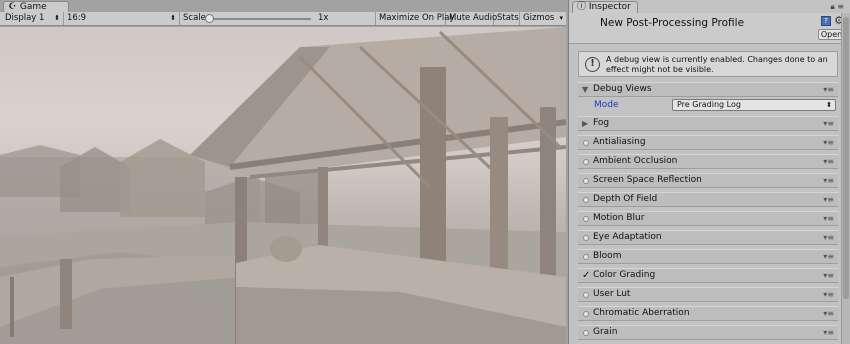 The image size is (850, 344). I want to click on gizmos-dropdown-arrow-icon: ▾, so click(561, 18).